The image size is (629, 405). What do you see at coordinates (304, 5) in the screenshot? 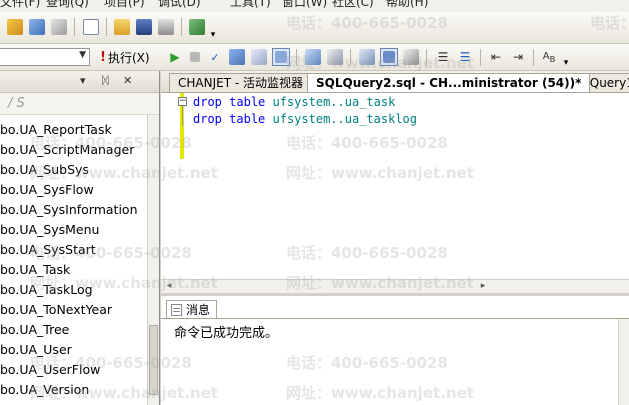
I see `menu-item-window: 窗口(W)` at bounding box center [304, 5].